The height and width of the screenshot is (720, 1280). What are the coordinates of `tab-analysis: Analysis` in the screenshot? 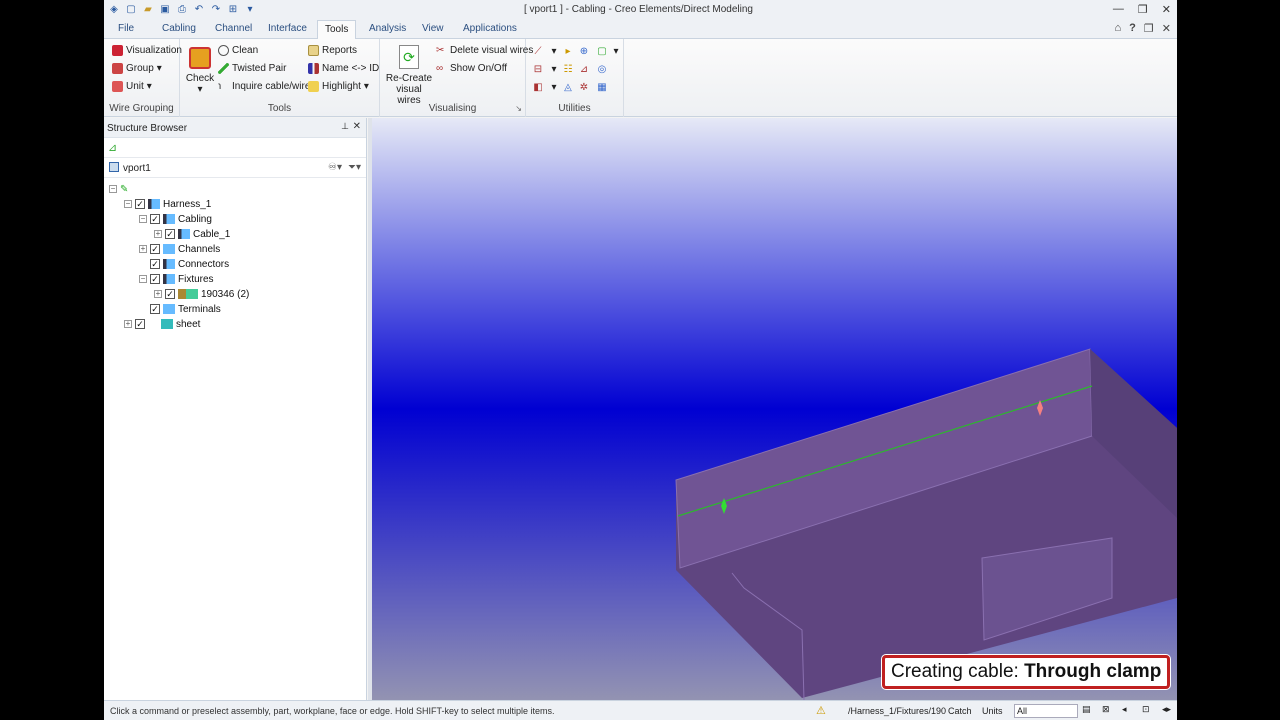 It's located at (387, 28).